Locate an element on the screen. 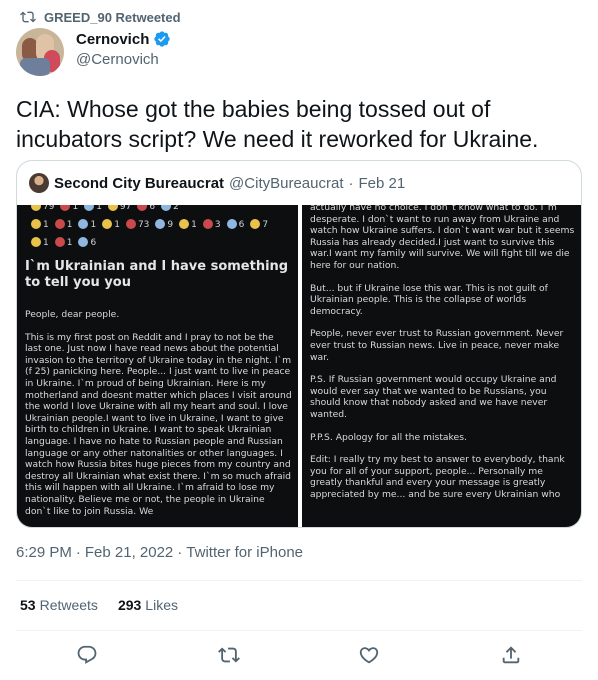 The width and height of the screenshot is (598, 680). retweets-stat: 53 Retweets is located at coordinates (59, 605).